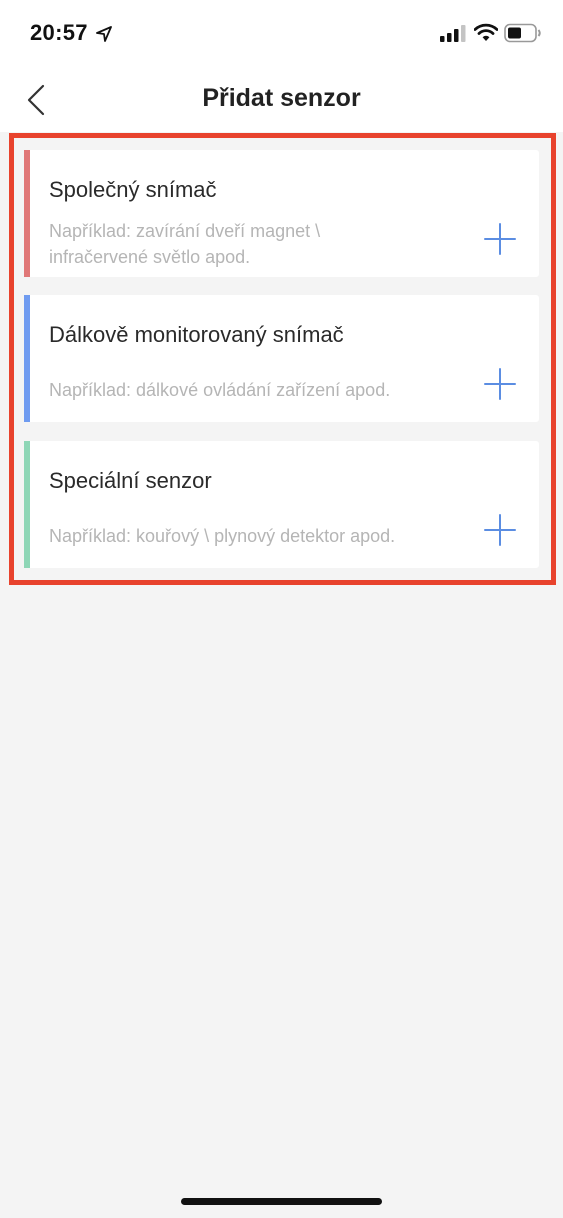 The height and width of the screenshot is (1218, 563). I want to click on header-area: 20:57 Přidat senzor, so click(281, 66).